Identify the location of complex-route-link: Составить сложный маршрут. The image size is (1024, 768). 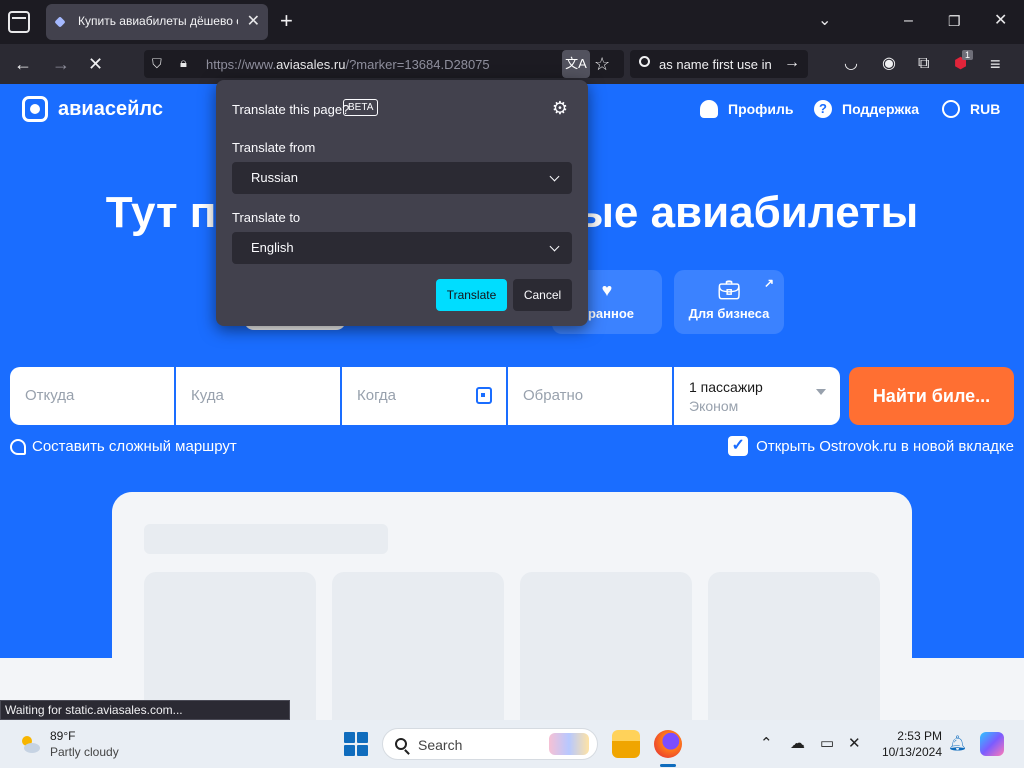
(123, 446).